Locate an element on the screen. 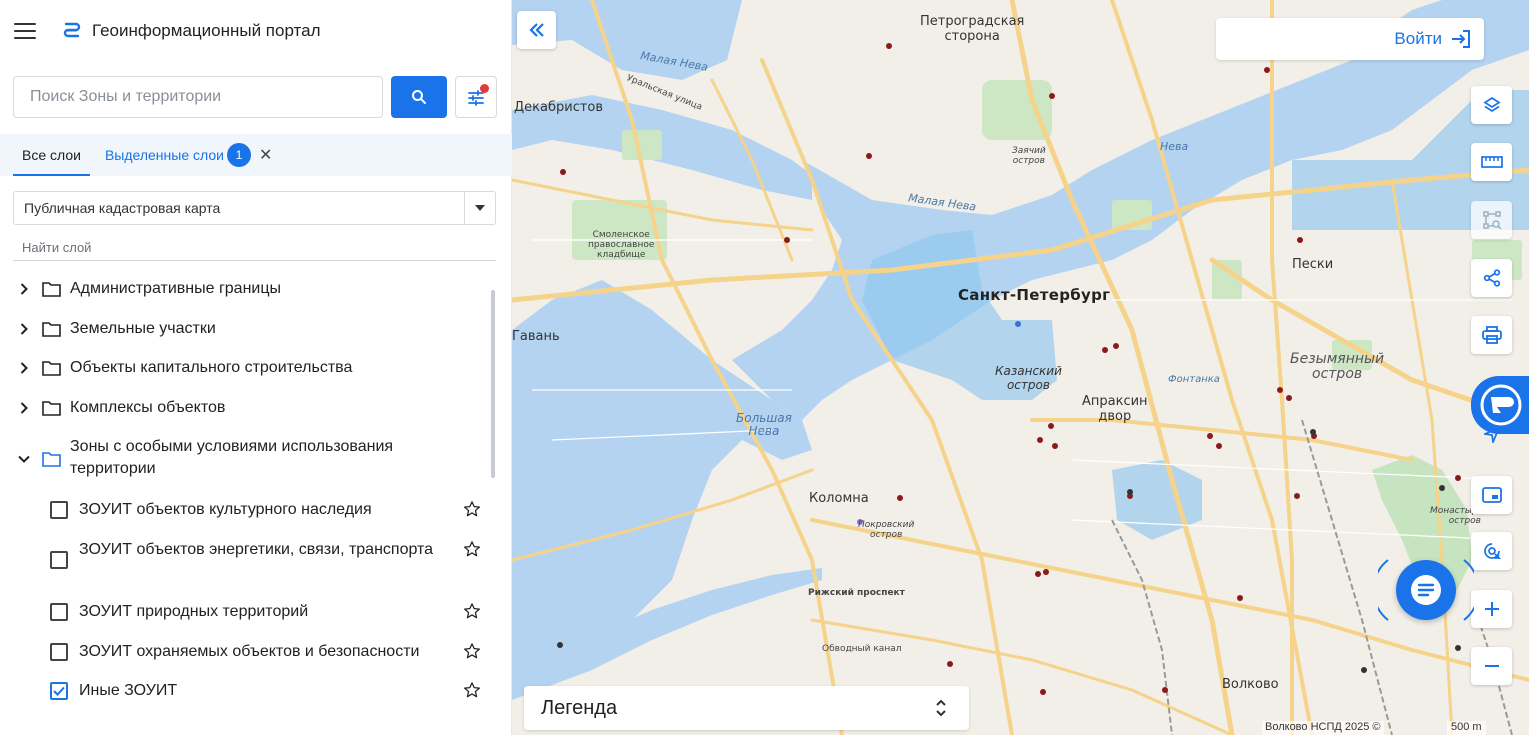  share-button is located at coordinates (1491, 278).